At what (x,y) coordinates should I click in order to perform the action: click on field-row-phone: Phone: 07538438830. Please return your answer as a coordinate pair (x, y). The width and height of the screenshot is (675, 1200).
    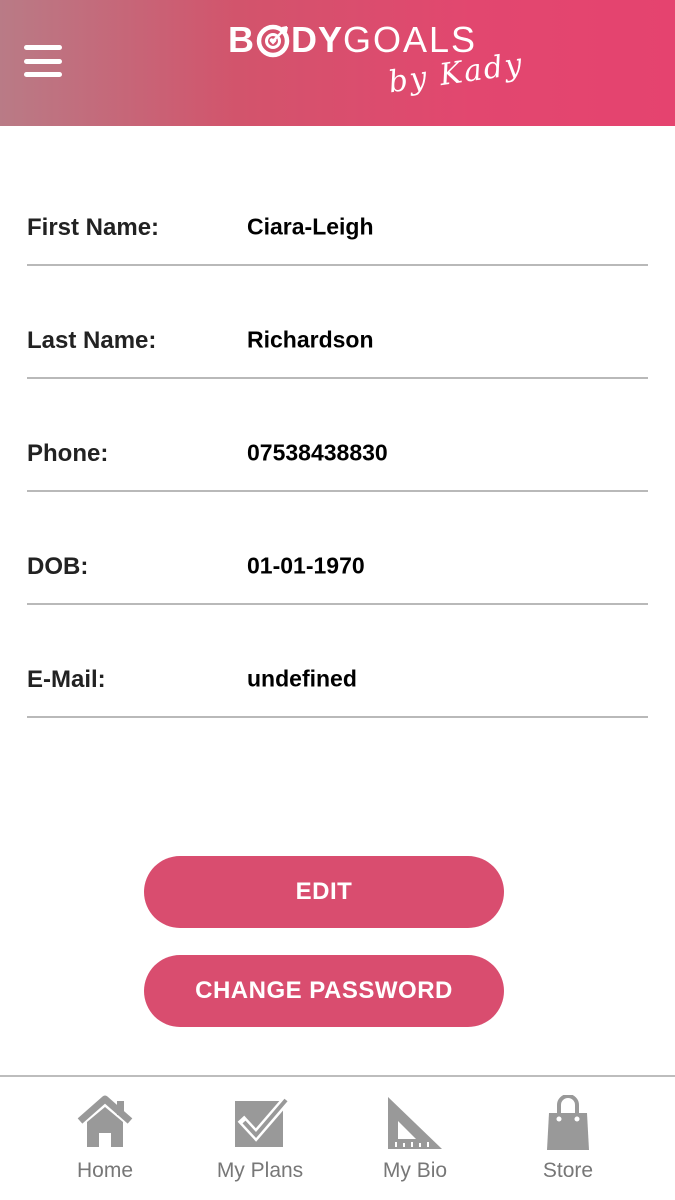
    Looking at the image, I should click on (337, 435).